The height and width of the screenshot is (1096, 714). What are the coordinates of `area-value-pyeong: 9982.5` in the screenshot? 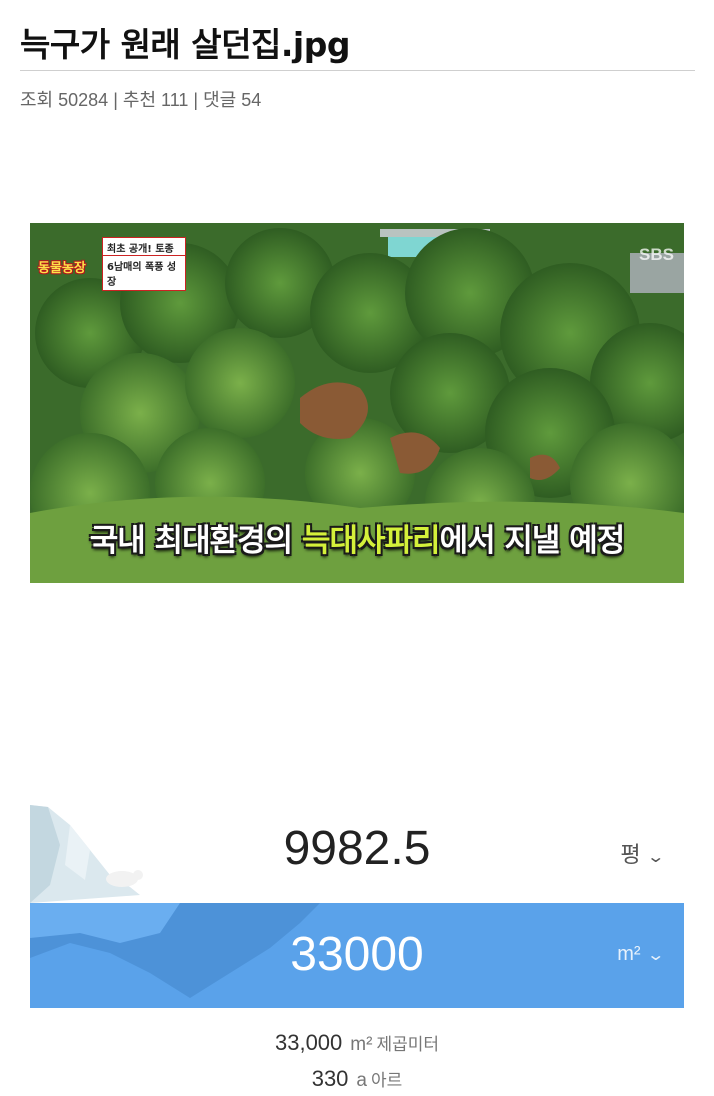 It's located at (357, 848).